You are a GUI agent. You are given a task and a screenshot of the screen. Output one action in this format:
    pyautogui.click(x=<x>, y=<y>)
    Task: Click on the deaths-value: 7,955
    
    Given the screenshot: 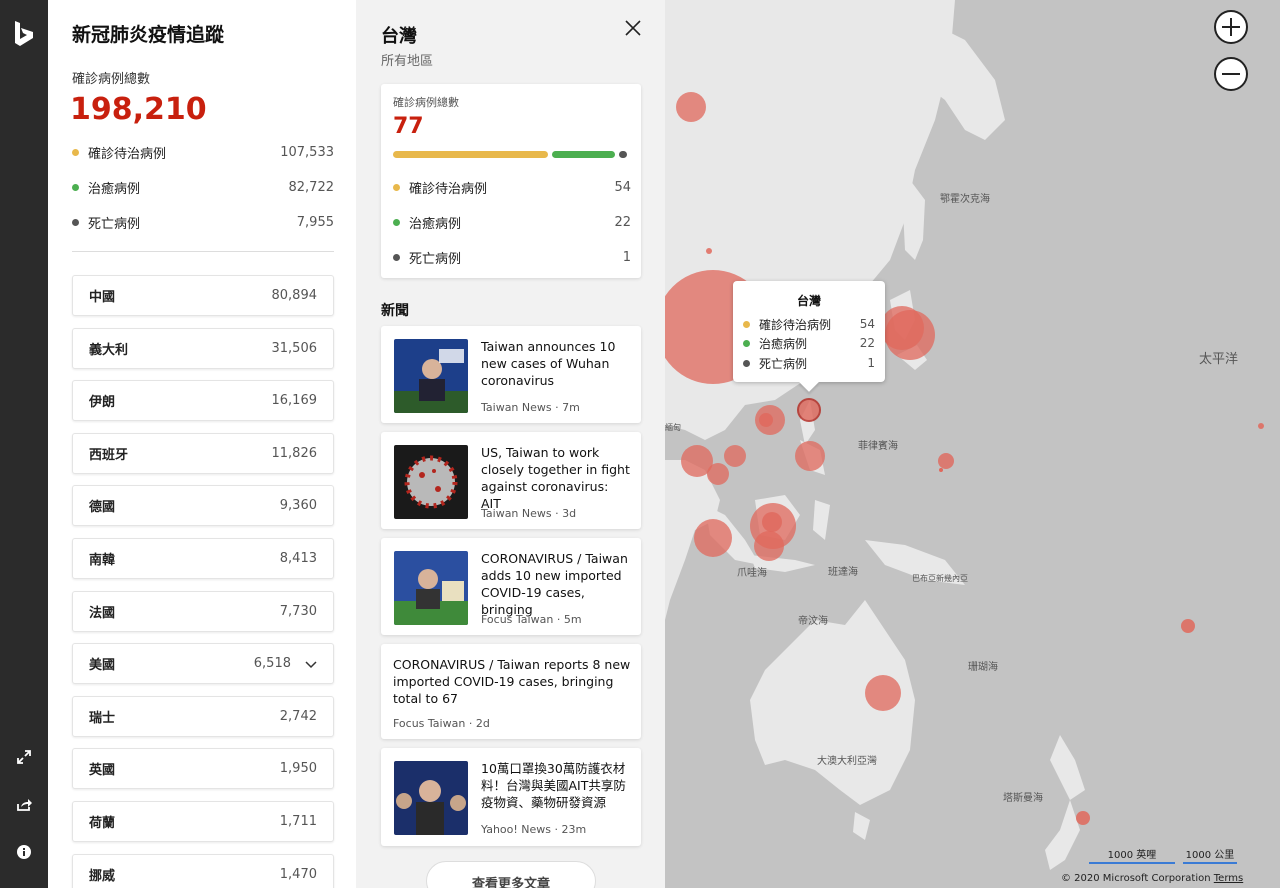 What is the action you would take?
    pyautogui.click(x=315, y=222)
    